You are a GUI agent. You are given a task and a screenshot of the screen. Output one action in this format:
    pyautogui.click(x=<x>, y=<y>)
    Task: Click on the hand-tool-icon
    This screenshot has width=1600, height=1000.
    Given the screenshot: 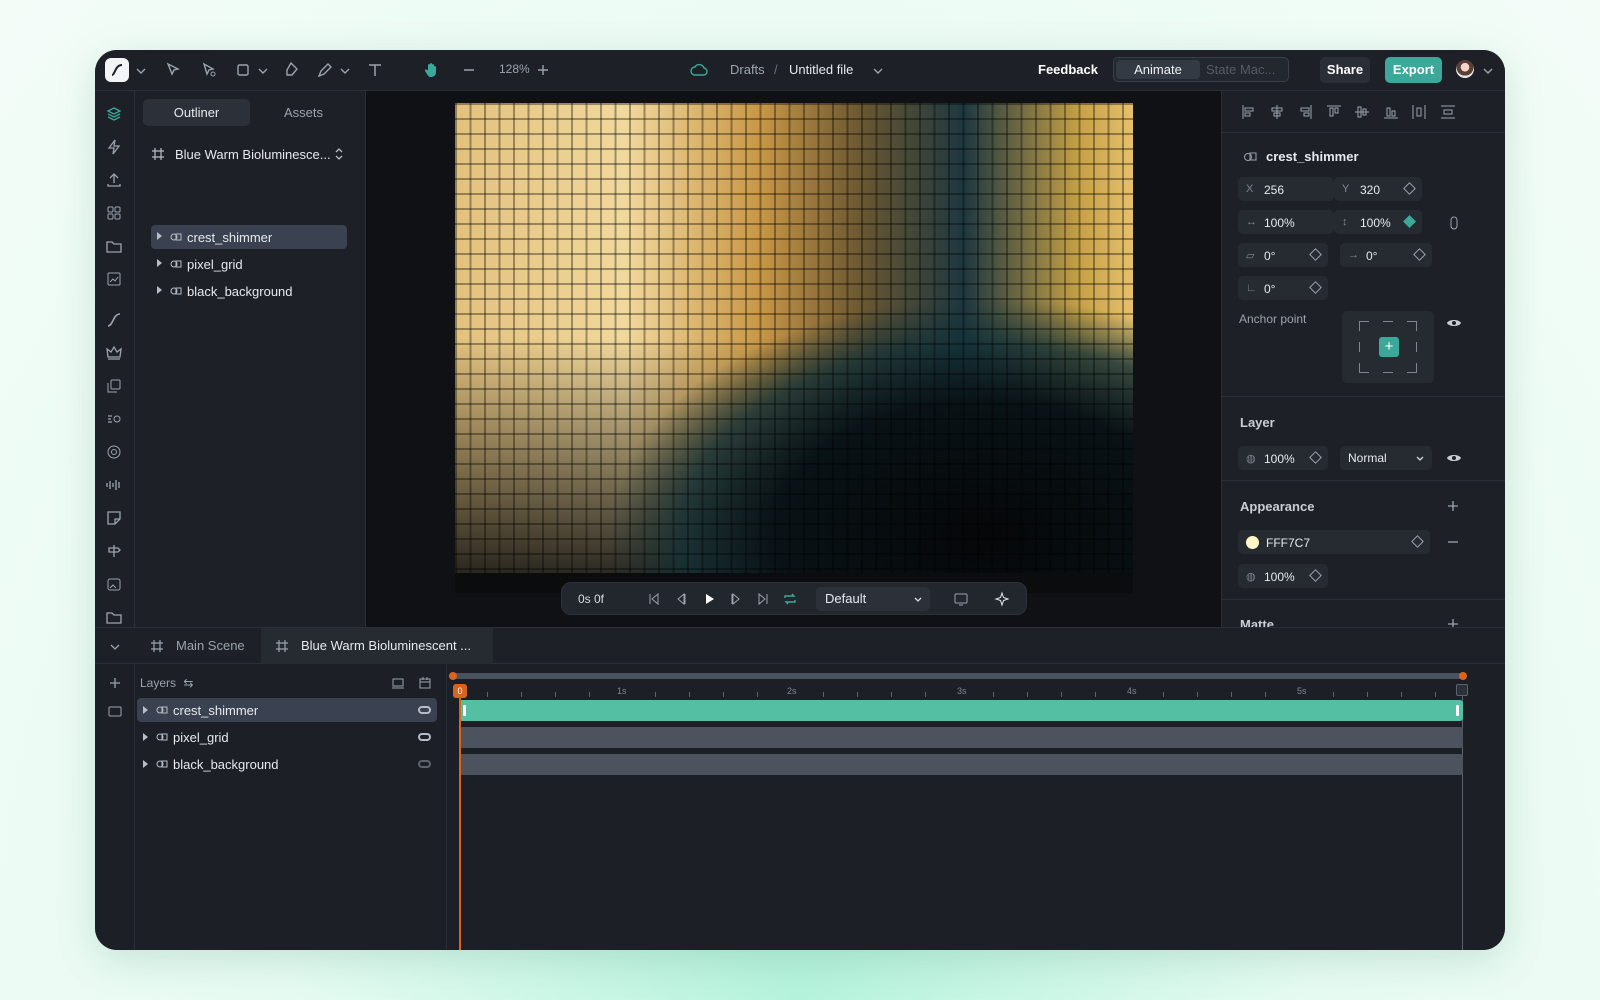 What is the action you would take?
    pyautogui.click(x=432, y=70)
    